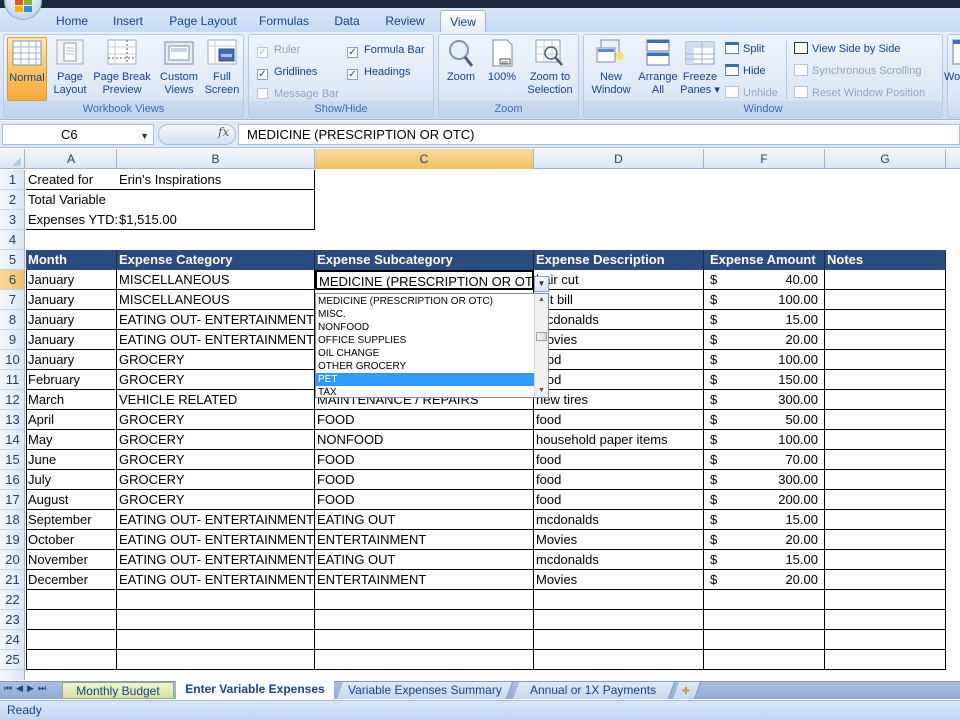  Describe the element at coordinates (216, 180) in the screenshot. I see `cell-b1: Erin's Inspirations` at that location.